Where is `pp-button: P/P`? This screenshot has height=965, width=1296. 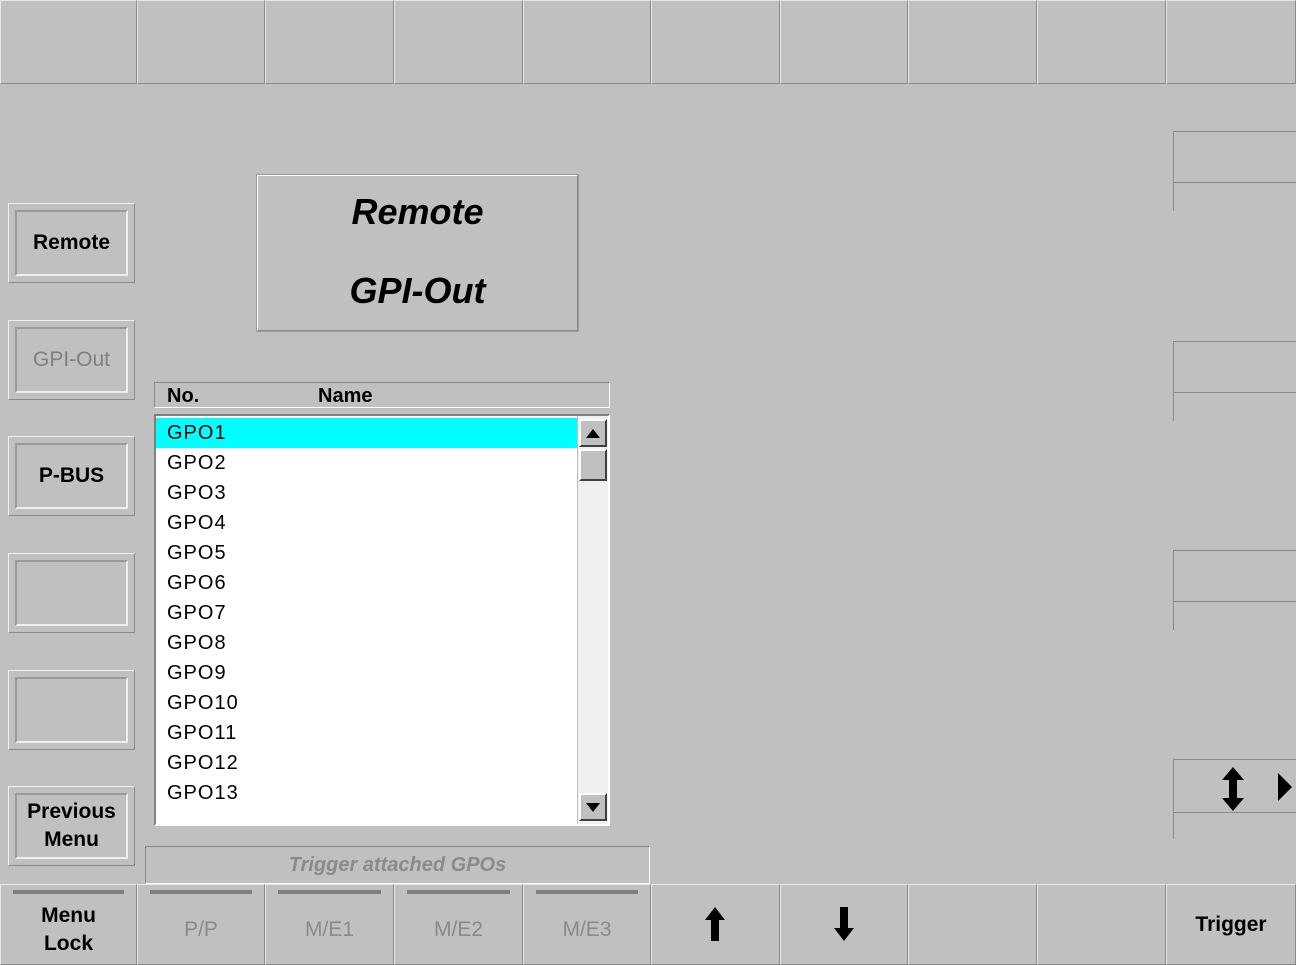 pp-button: P/P is located at coordinates (201, 924).